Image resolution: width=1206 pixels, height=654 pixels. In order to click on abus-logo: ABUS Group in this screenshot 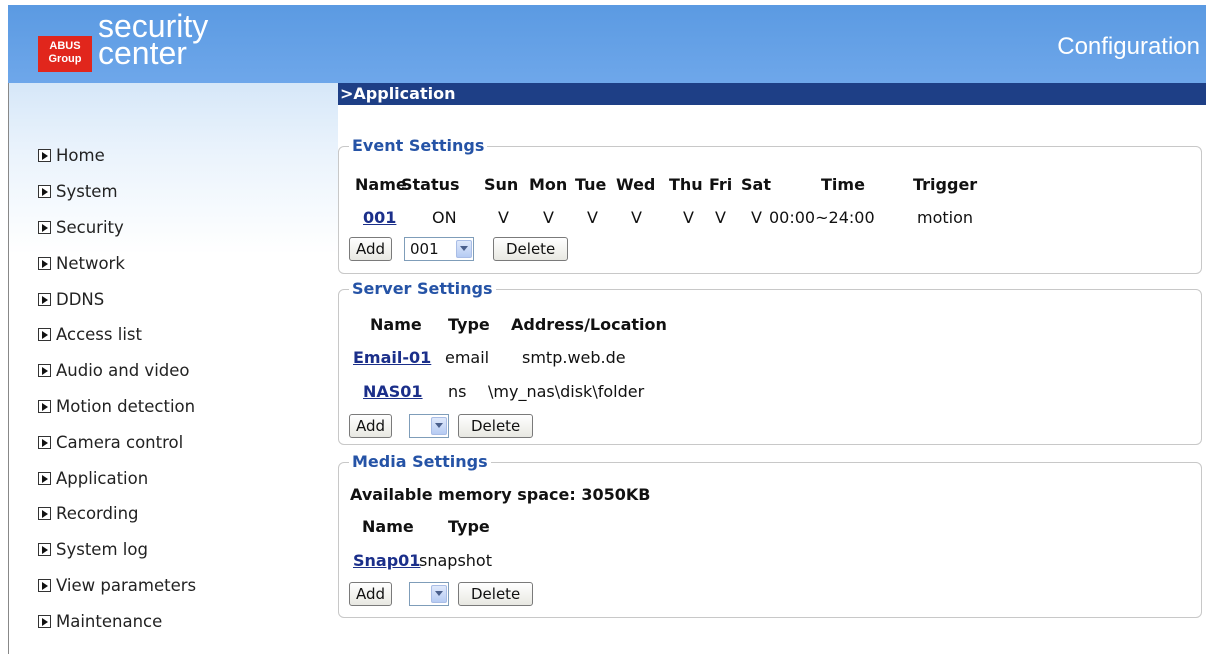, I will do `click(65, 54)`.